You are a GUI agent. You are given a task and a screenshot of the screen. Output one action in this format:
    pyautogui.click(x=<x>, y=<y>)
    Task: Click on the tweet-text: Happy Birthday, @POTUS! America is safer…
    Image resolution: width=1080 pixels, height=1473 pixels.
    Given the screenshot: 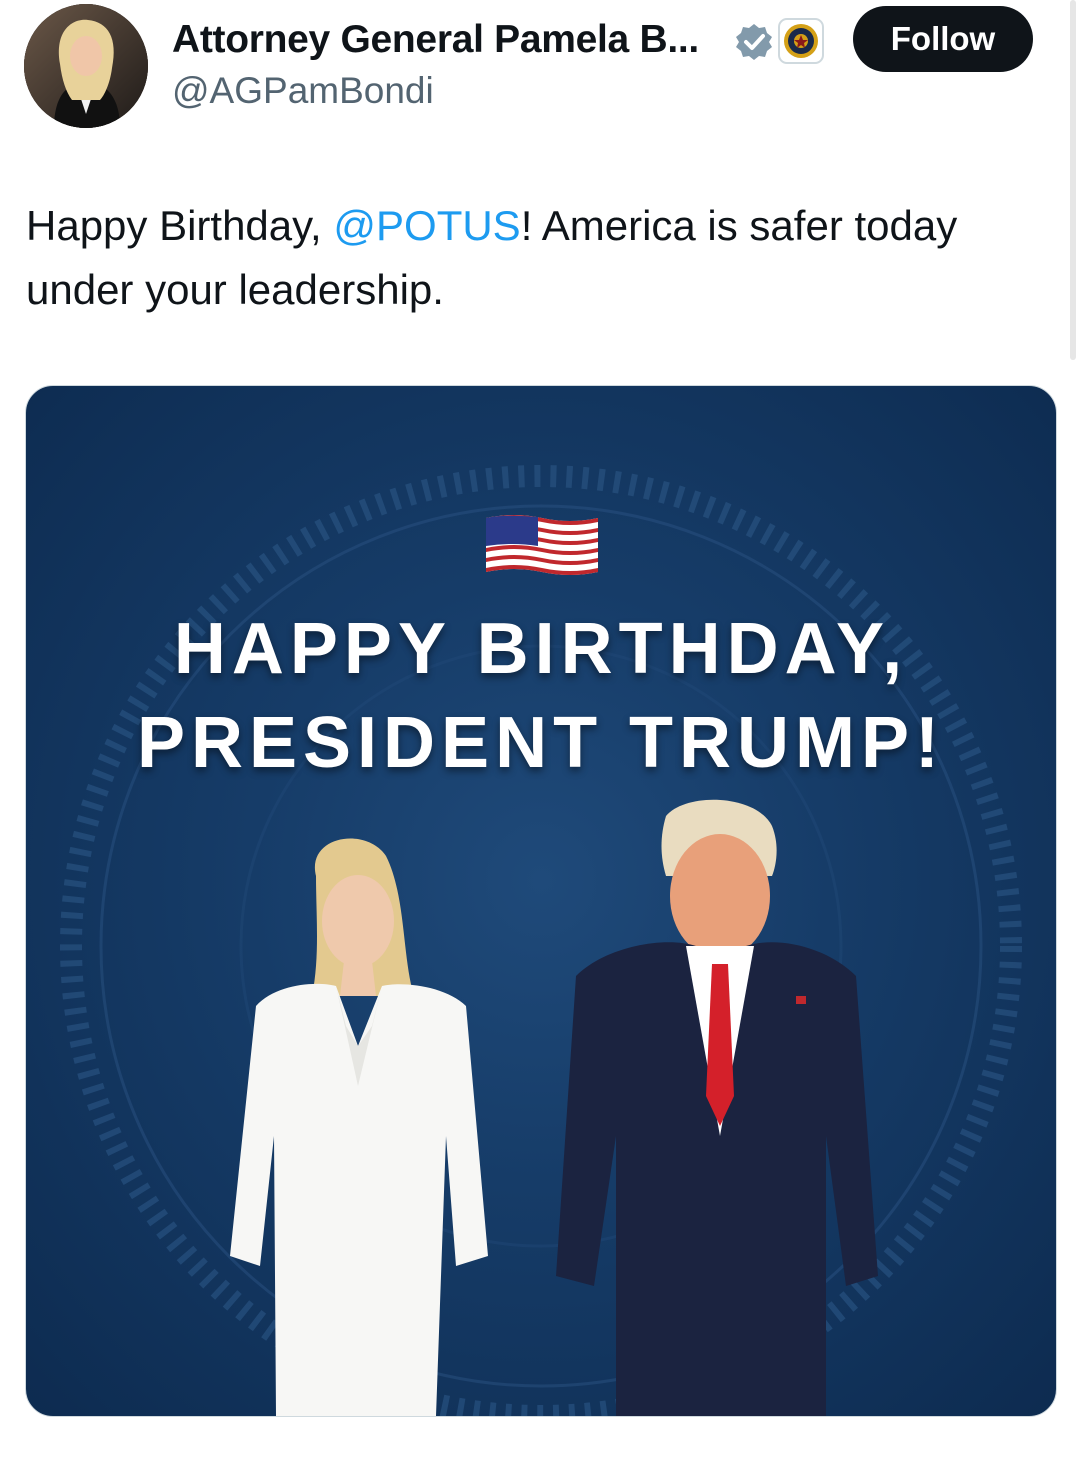 What is the action you would take?
    pyautogui.click(x=526, y=258)
    